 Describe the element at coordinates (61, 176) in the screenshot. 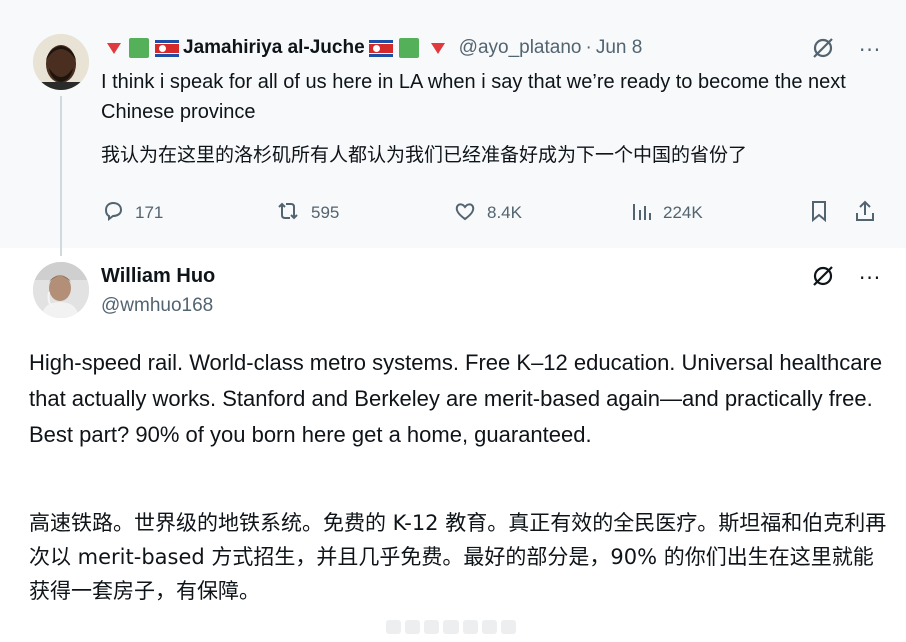

I see `thread-line` at that location.